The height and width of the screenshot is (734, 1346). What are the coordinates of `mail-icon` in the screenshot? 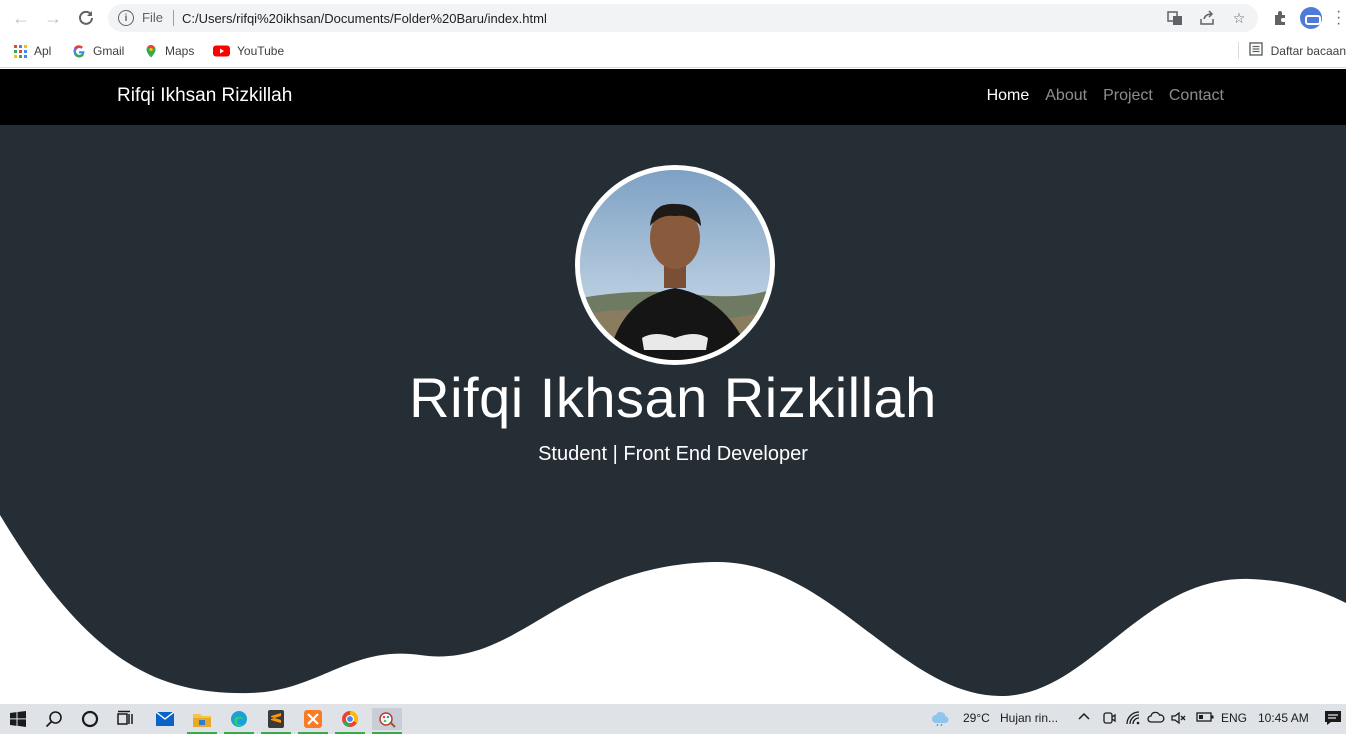 It's located at (165, 719).